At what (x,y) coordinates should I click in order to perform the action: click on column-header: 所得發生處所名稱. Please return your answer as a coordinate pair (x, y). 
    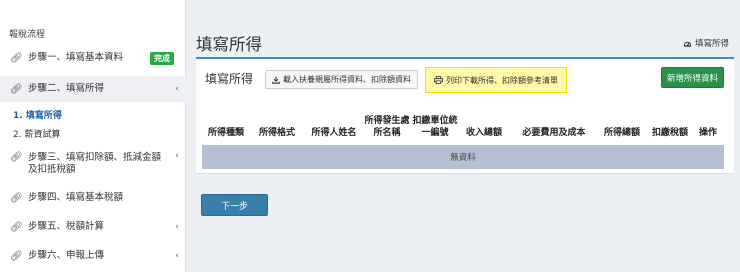
    Looking at the image, I should click on (387, 127).